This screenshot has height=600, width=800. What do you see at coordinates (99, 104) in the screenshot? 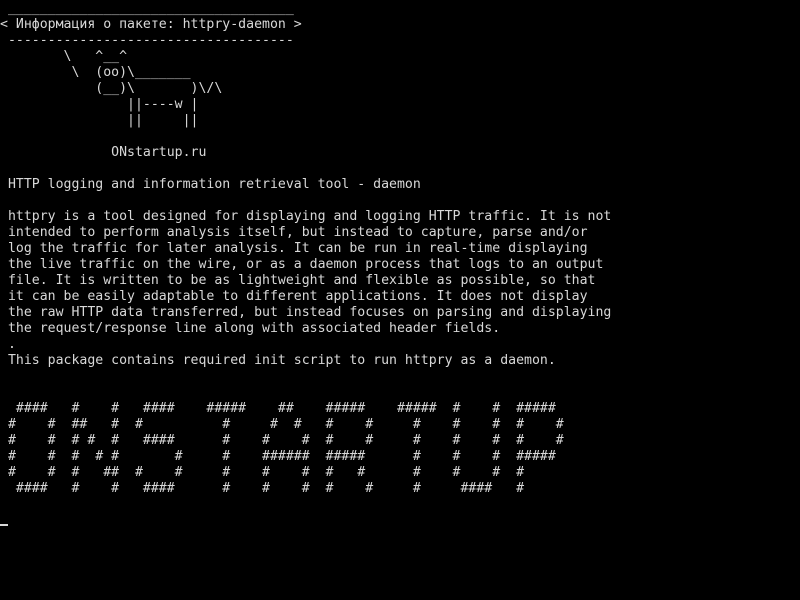
I see `cow-art-line: ||----w |` at bounding box center [99, 104].